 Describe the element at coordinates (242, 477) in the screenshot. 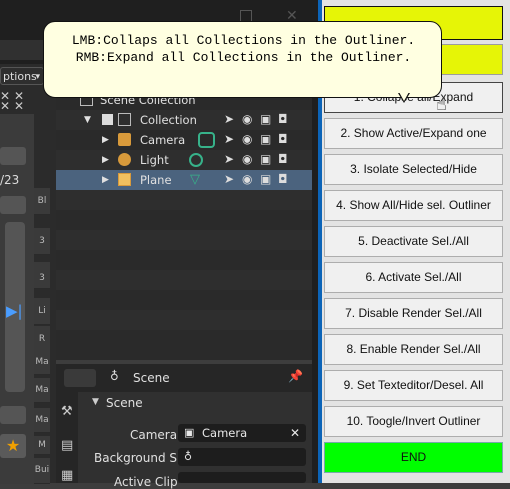

I see `active-clip-field` at that location.